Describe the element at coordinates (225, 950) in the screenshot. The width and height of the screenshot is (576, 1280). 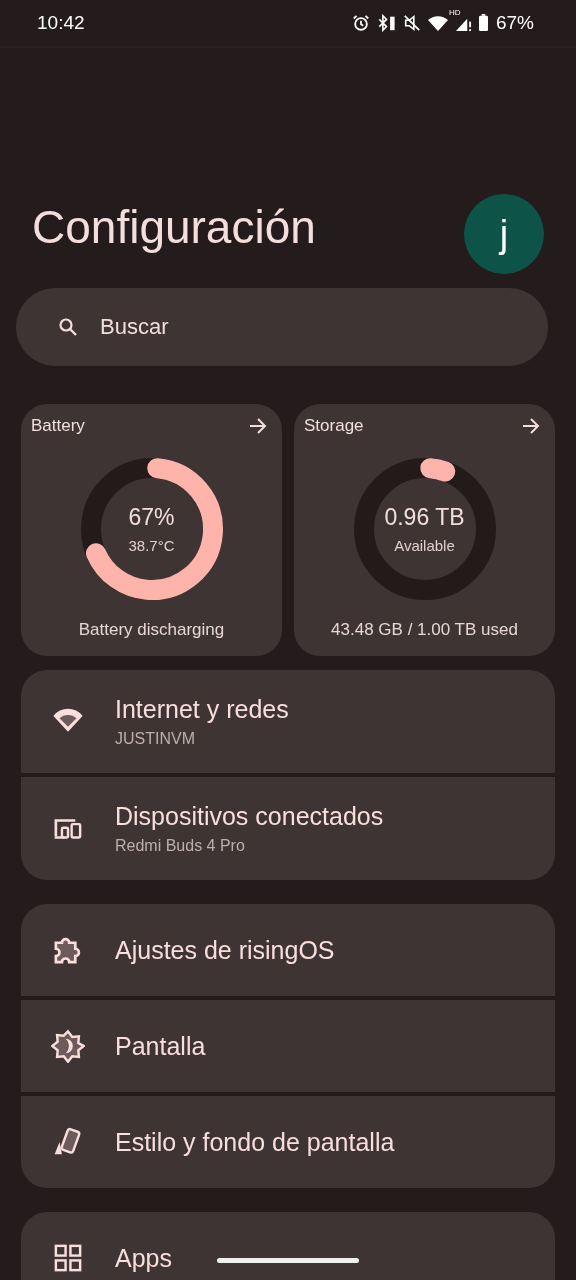
I see `item-title: Ajustes de risingOS` at that location.